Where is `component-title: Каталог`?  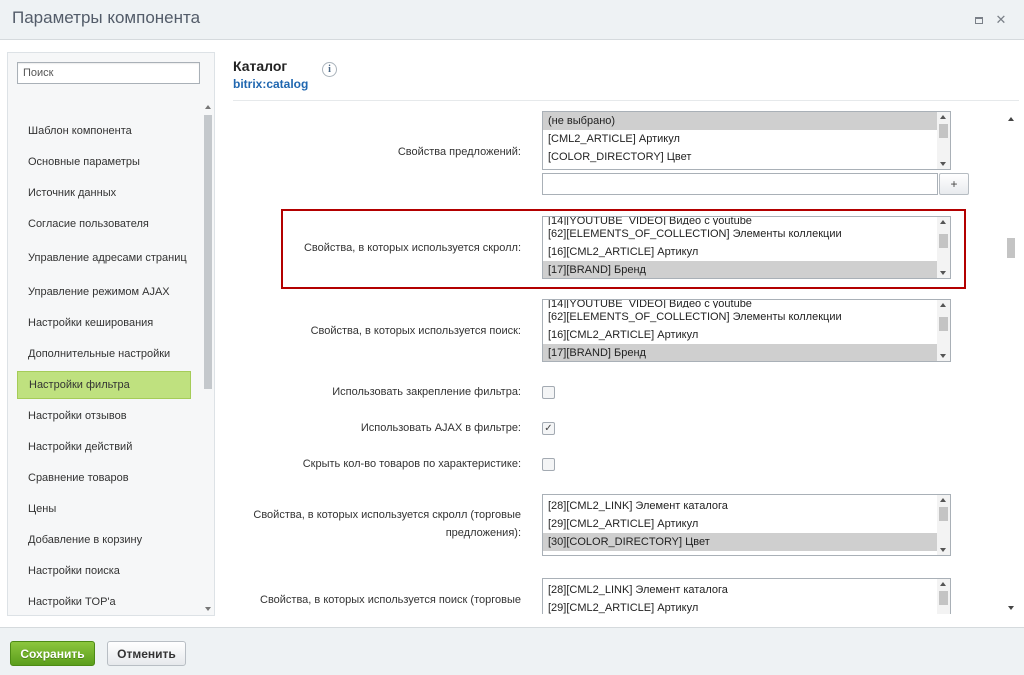
component-title: Каталог is located at coordinates (260, 66).